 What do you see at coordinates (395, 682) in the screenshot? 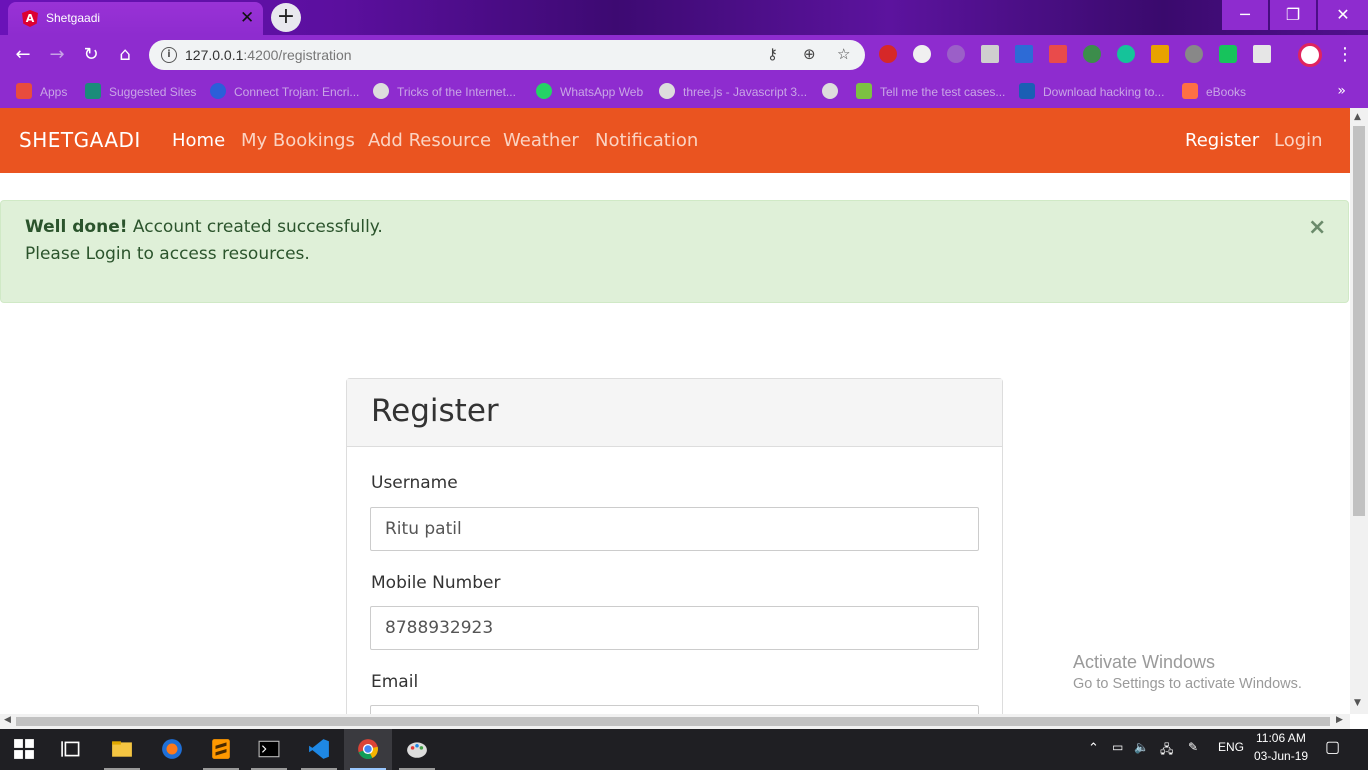
I see `email-label: Email` at bounding box center [395, 682].